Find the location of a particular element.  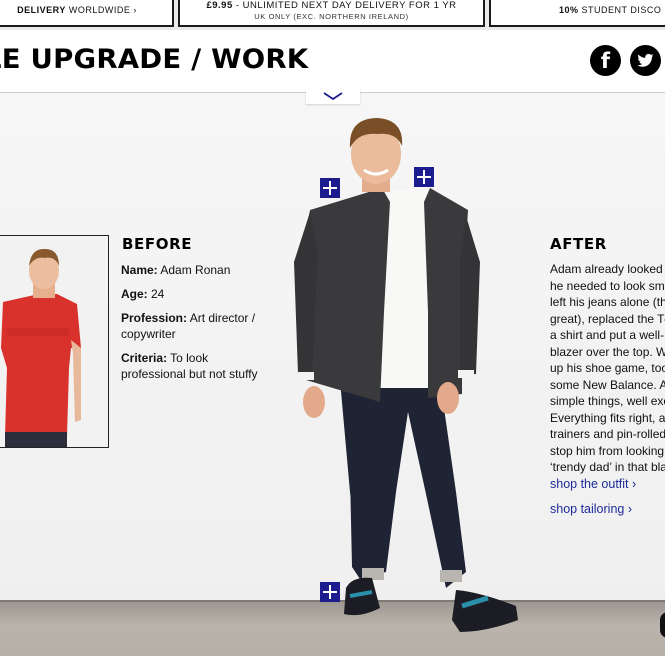

after-line: ‘trendy dad’ in that bla is located at coordinates (607, 467).